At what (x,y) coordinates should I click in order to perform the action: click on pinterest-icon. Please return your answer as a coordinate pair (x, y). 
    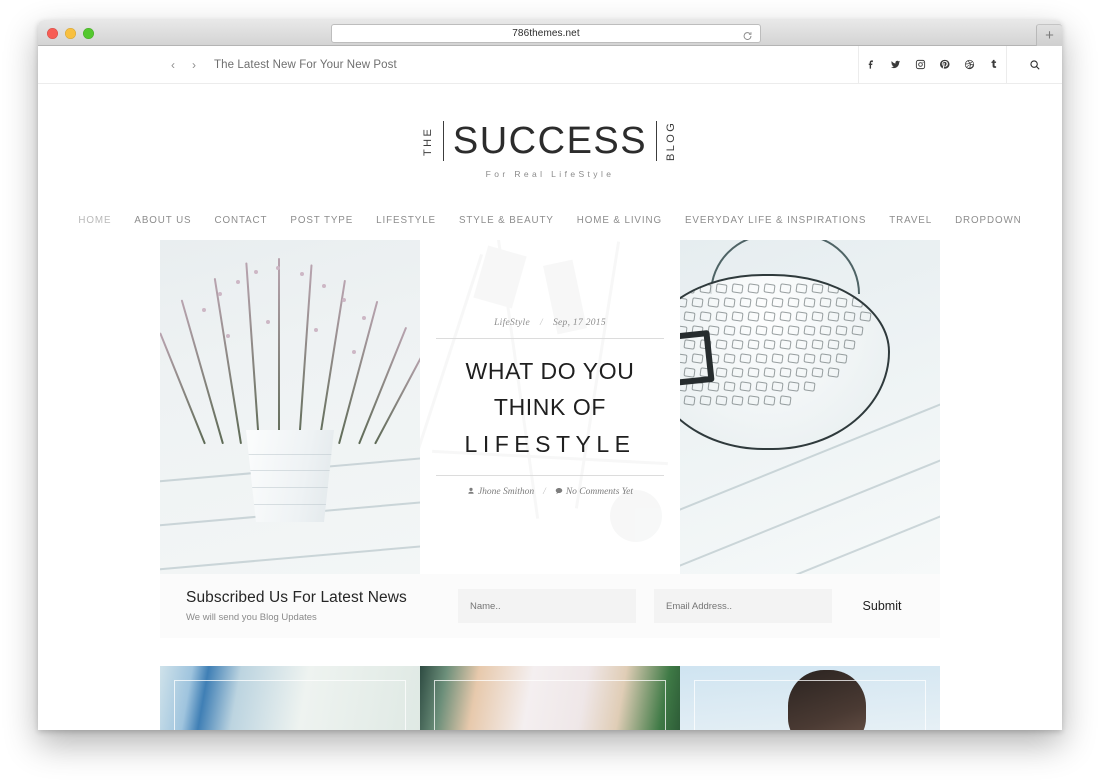
    Looking at the image, I should click on (945, 64).